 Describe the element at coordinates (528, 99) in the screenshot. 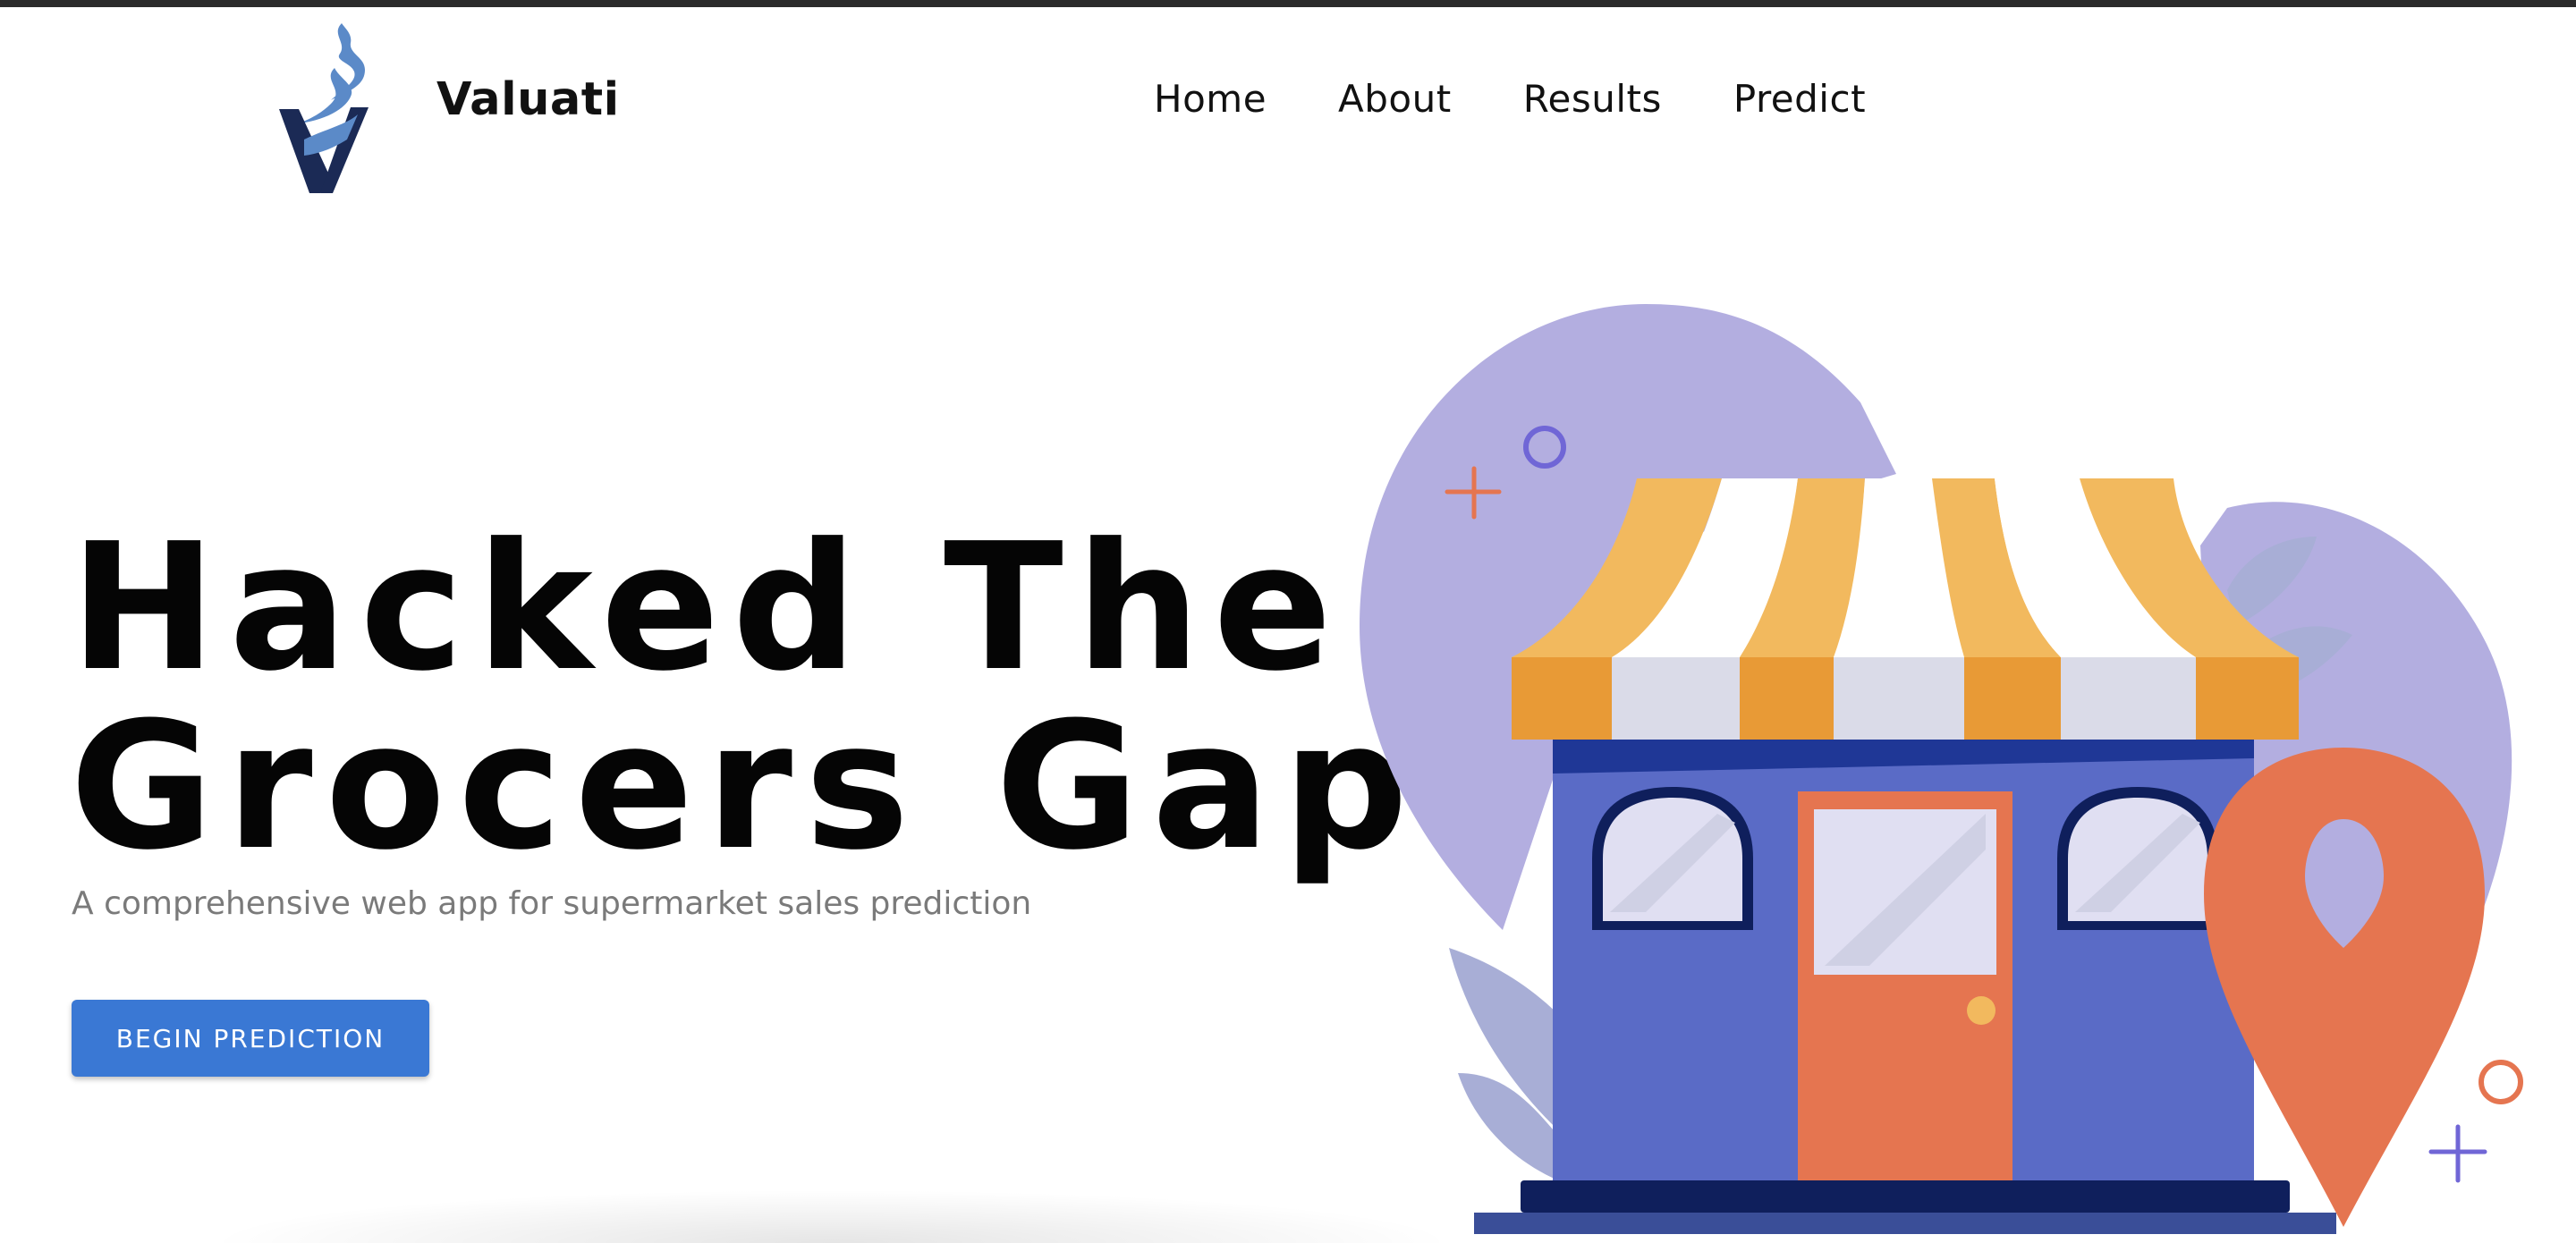

I see `brand-name: Valuati` at that location.